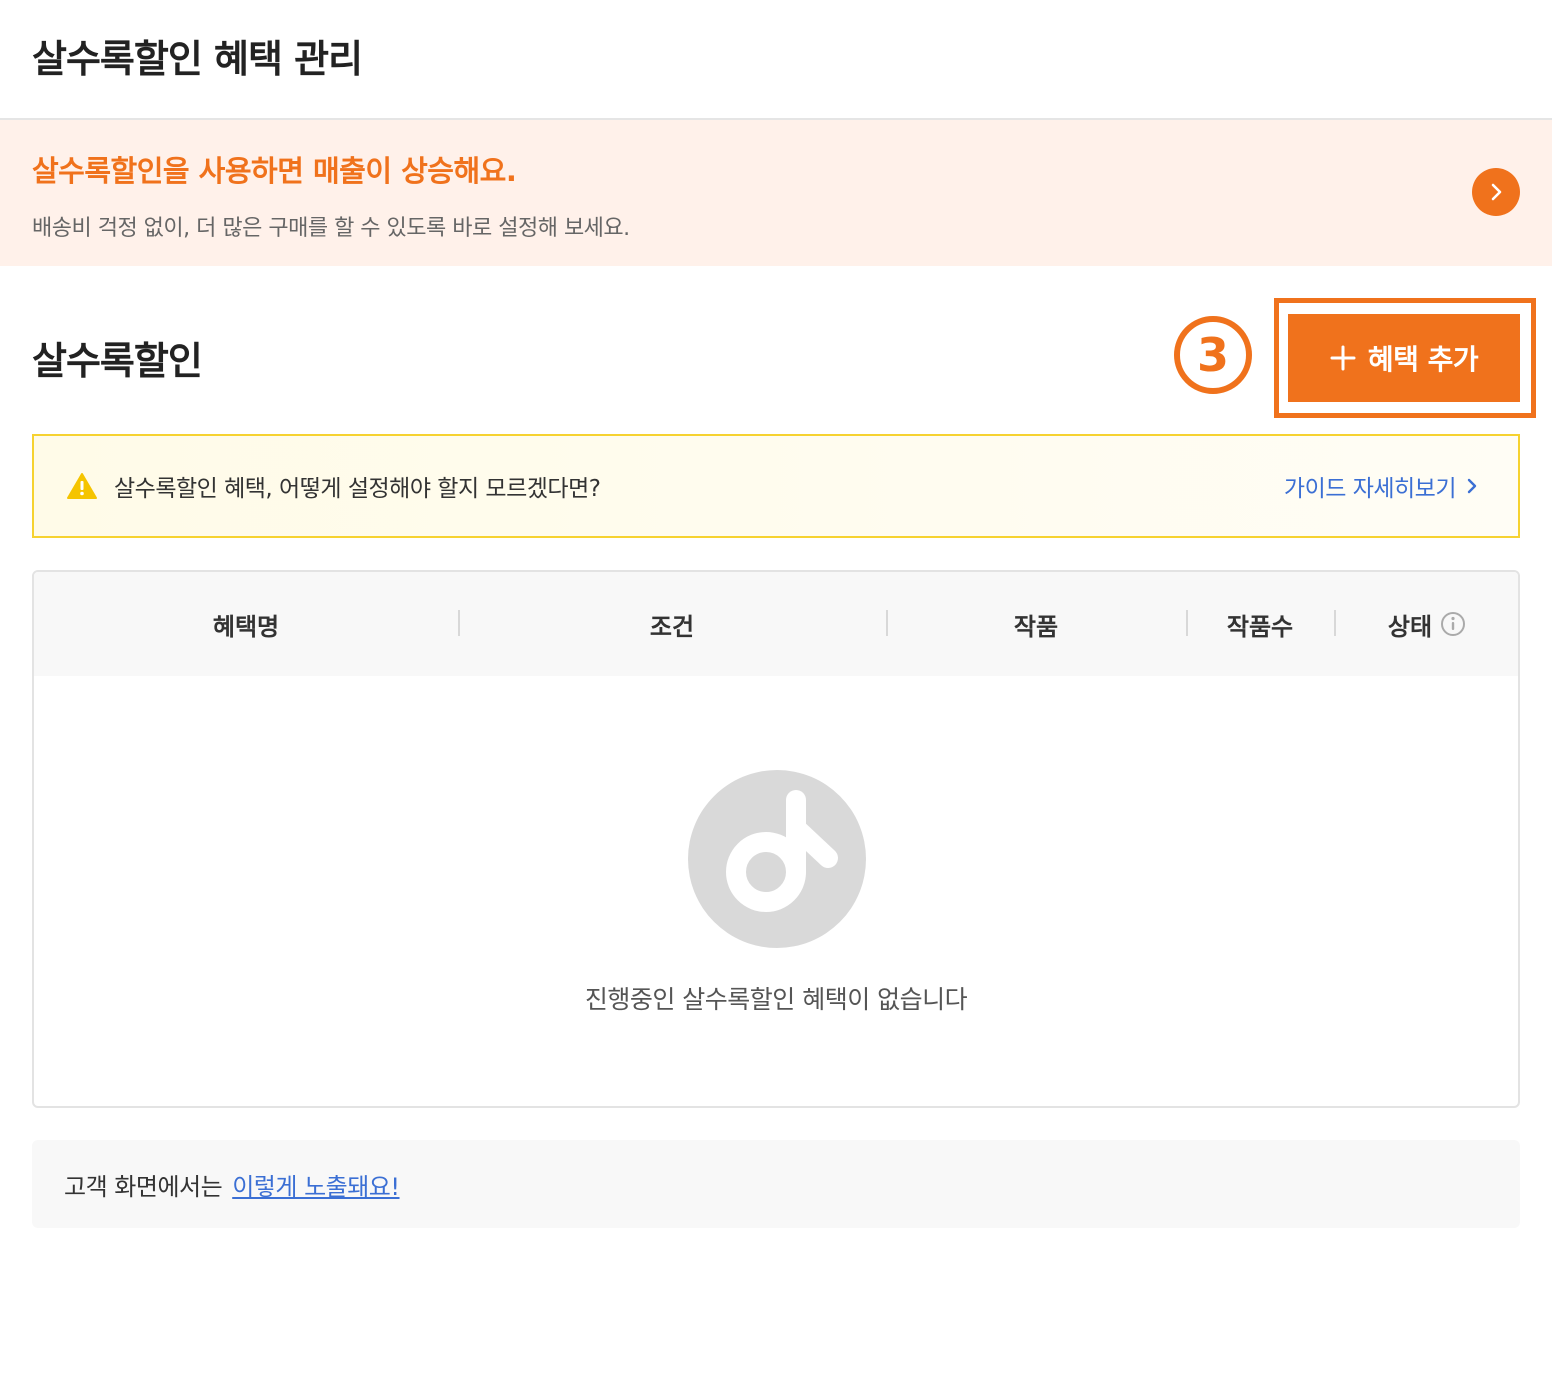 This screenshot has height=1388, width=1552. I want to click on guide-link: 가이드 자세히보기, so click(1381, 486).